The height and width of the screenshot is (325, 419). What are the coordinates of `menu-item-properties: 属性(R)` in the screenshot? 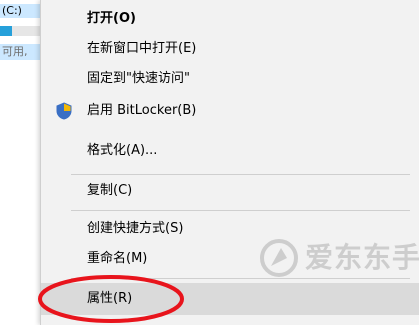 It's located at (230, 299).